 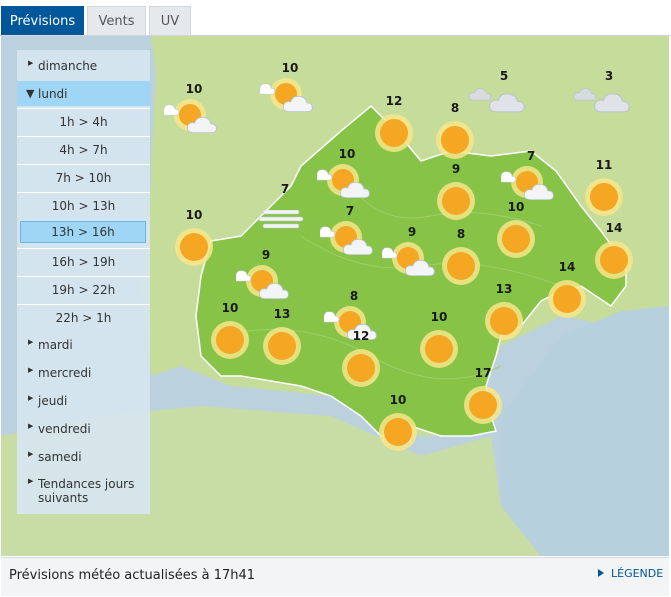 I want to click on day-label: mardi, so click(x=55, y=345).